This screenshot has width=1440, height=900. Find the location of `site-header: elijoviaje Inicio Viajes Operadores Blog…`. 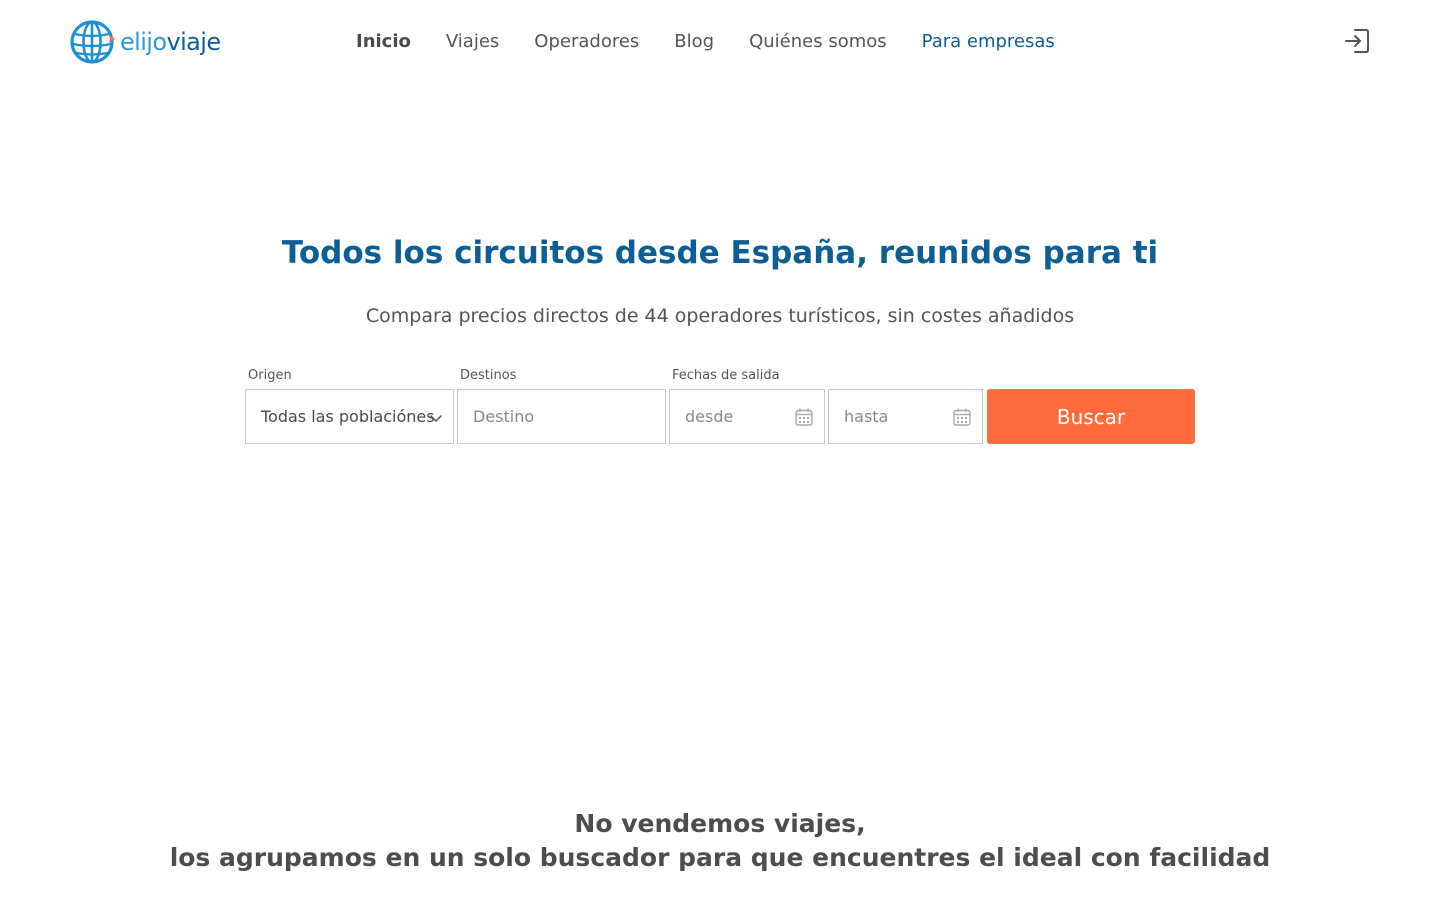

site-header: elijoviaje Inicio Viajes Operadores Blog… is located at coordinates (720, 42).